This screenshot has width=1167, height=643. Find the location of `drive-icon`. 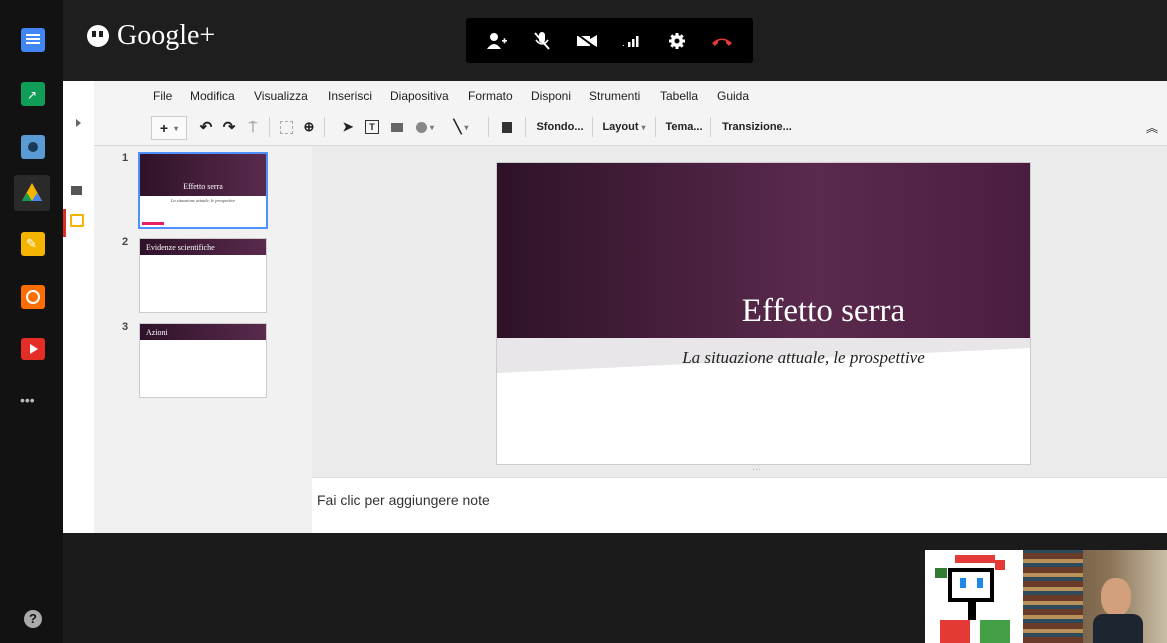

drive-icon is located at coordinates (32, 193).